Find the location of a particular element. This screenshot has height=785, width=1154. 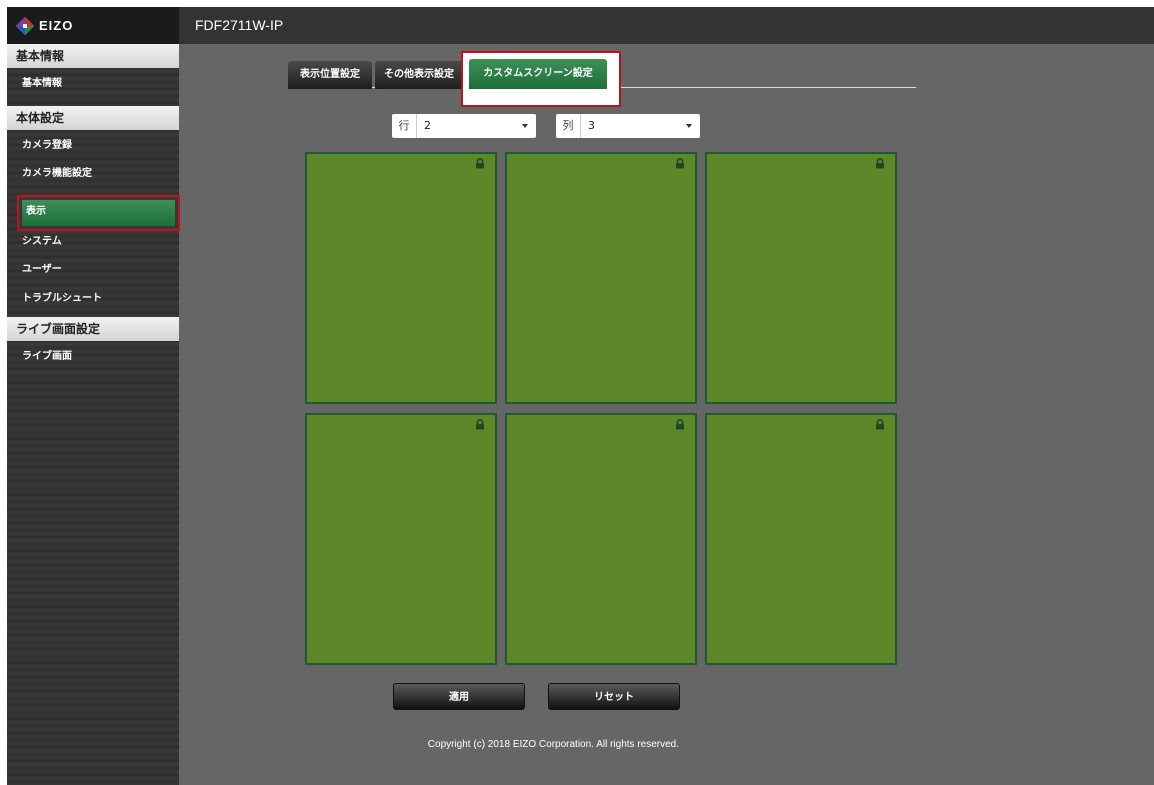

sidebar-item-display-highlight: 表示 is located at coordinates (98, 213).